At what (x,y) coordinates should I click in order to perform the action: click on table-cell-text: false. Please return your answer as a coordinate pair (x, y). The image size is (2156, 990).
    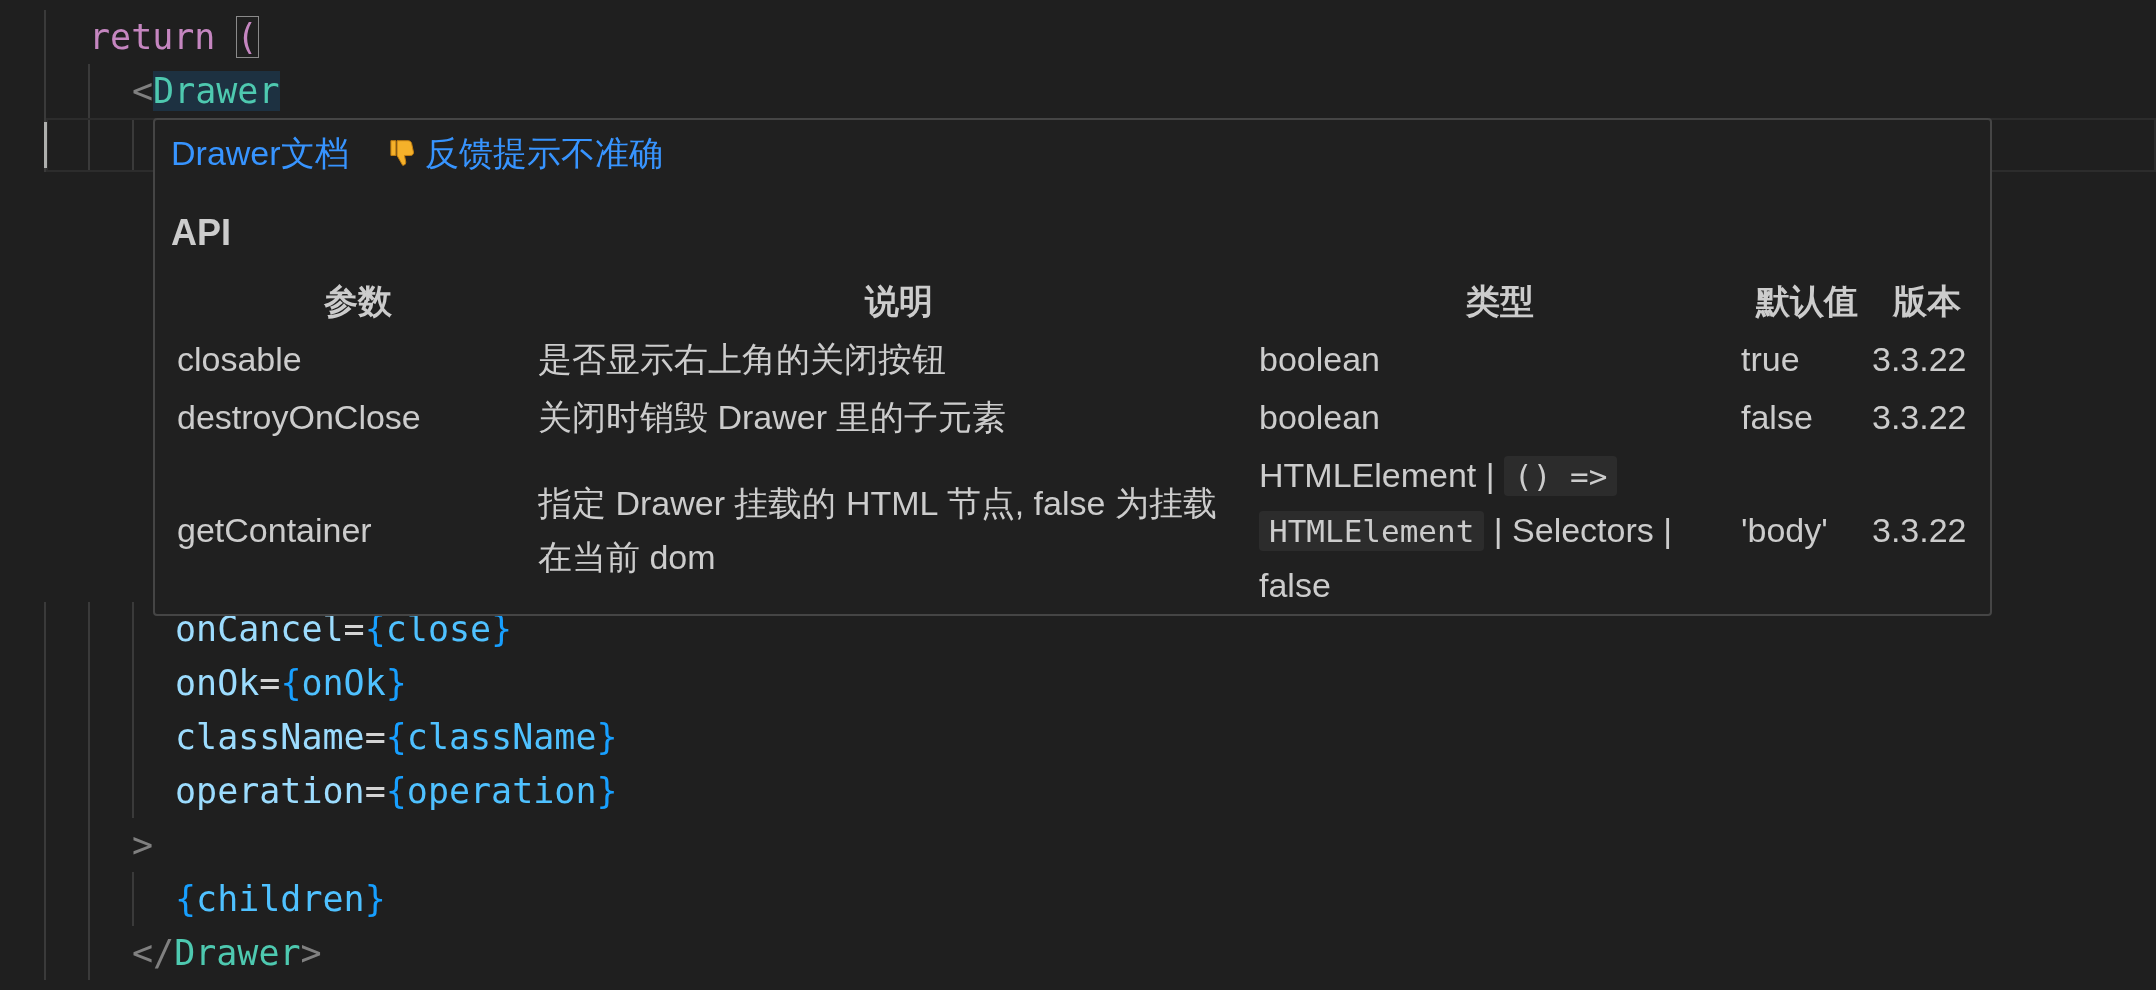
    Looking at the image, I should click on (1777, 417).